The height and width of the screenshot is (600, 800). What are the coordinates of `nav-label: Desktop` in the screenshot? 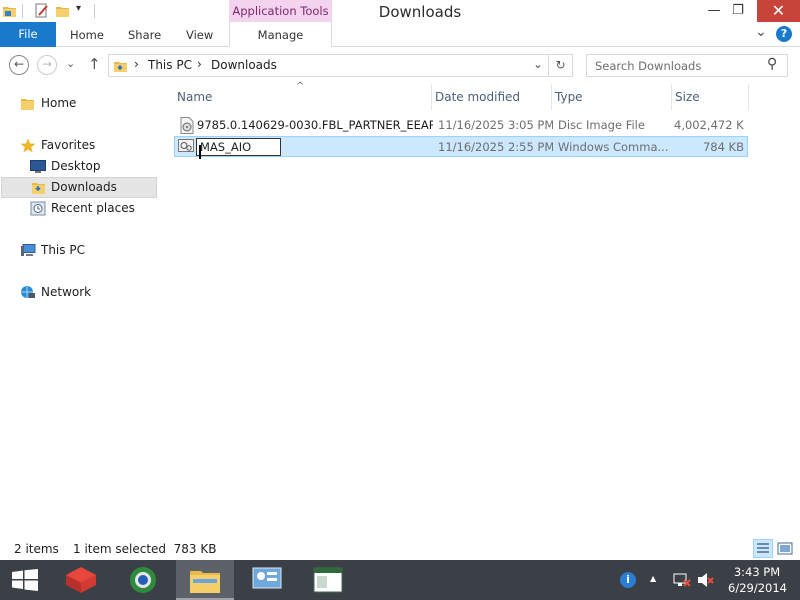 It's located at (76, 166).